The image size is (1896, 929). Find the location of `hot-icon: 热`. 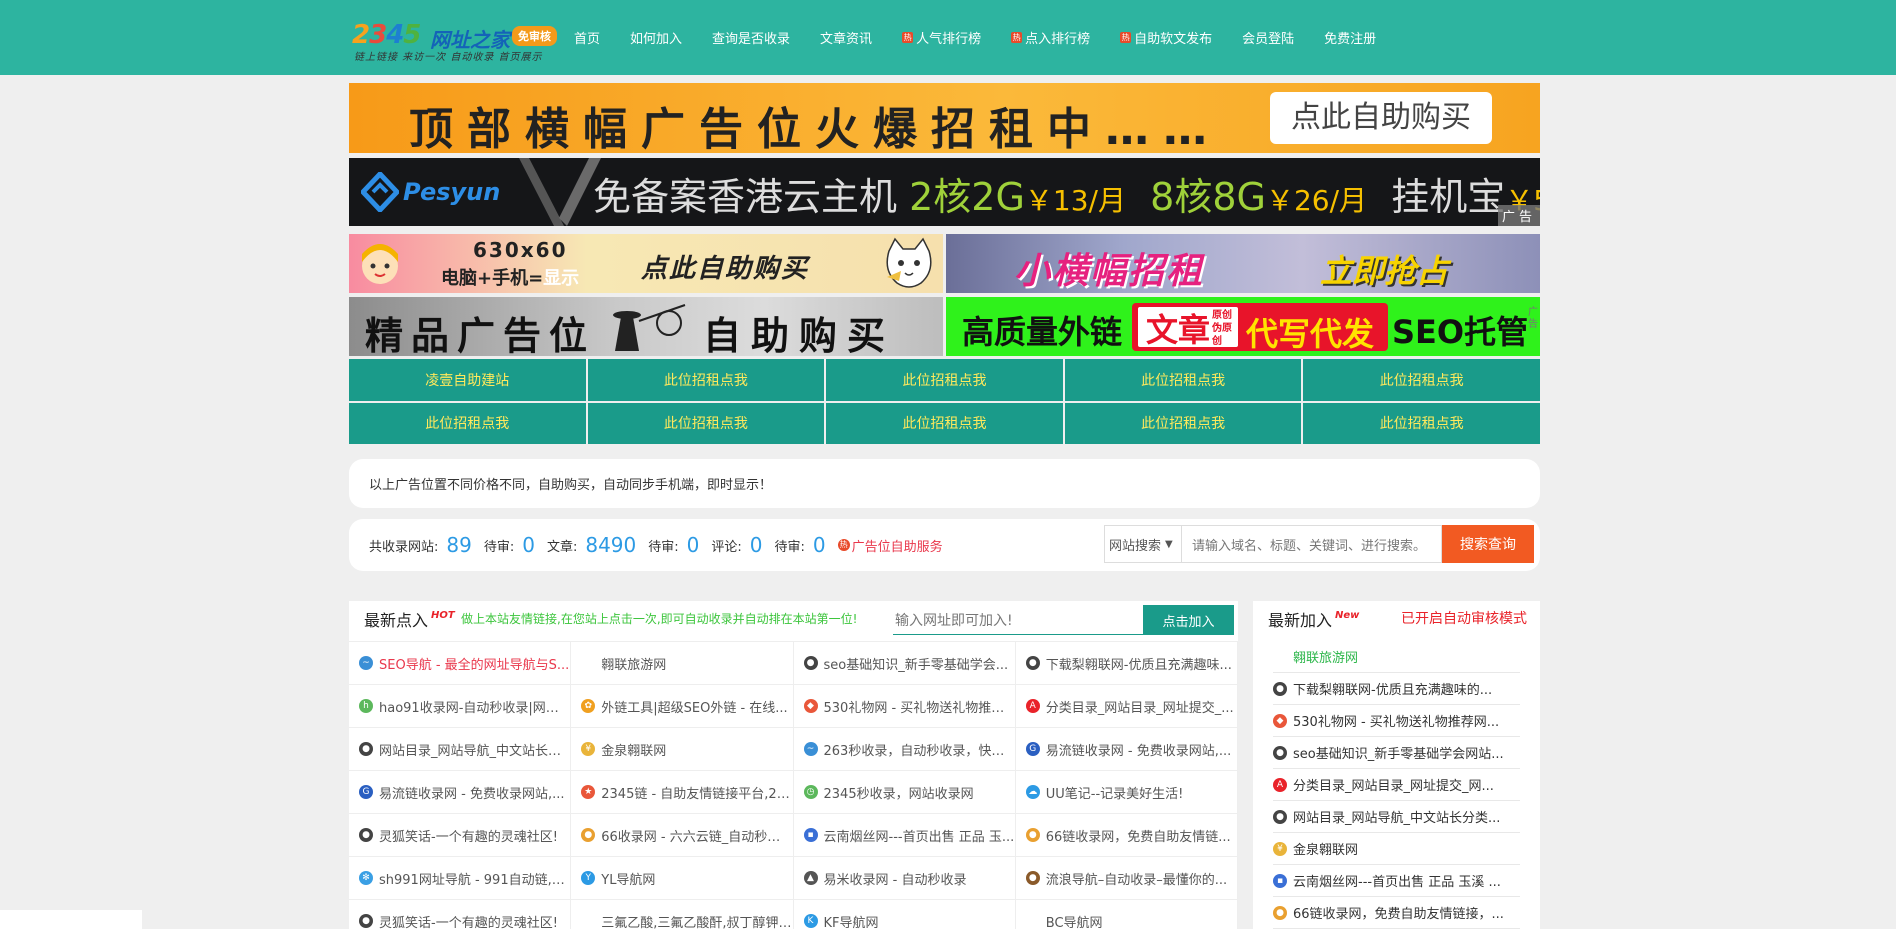

hot-icon: 热 is located at coordinates (1017, 37).